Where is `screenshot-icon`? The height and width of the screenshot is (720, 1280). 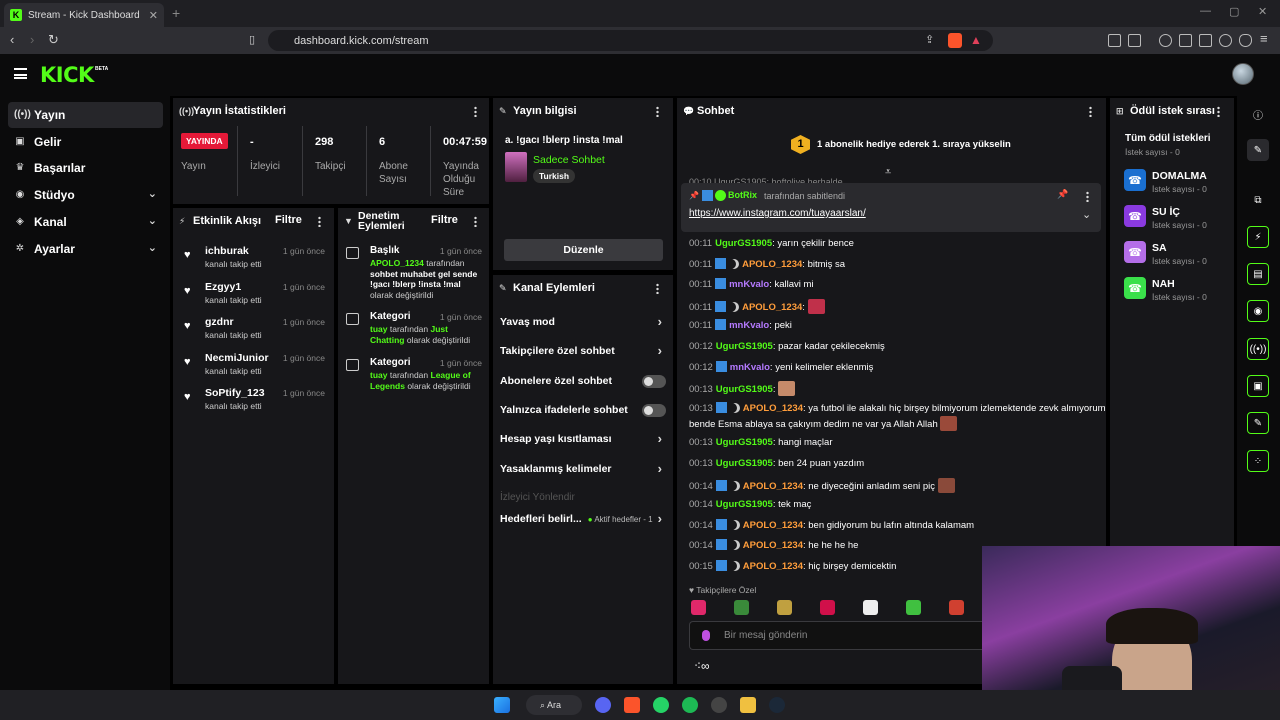 screenshot-icon is located at coordinates (1134, 40).